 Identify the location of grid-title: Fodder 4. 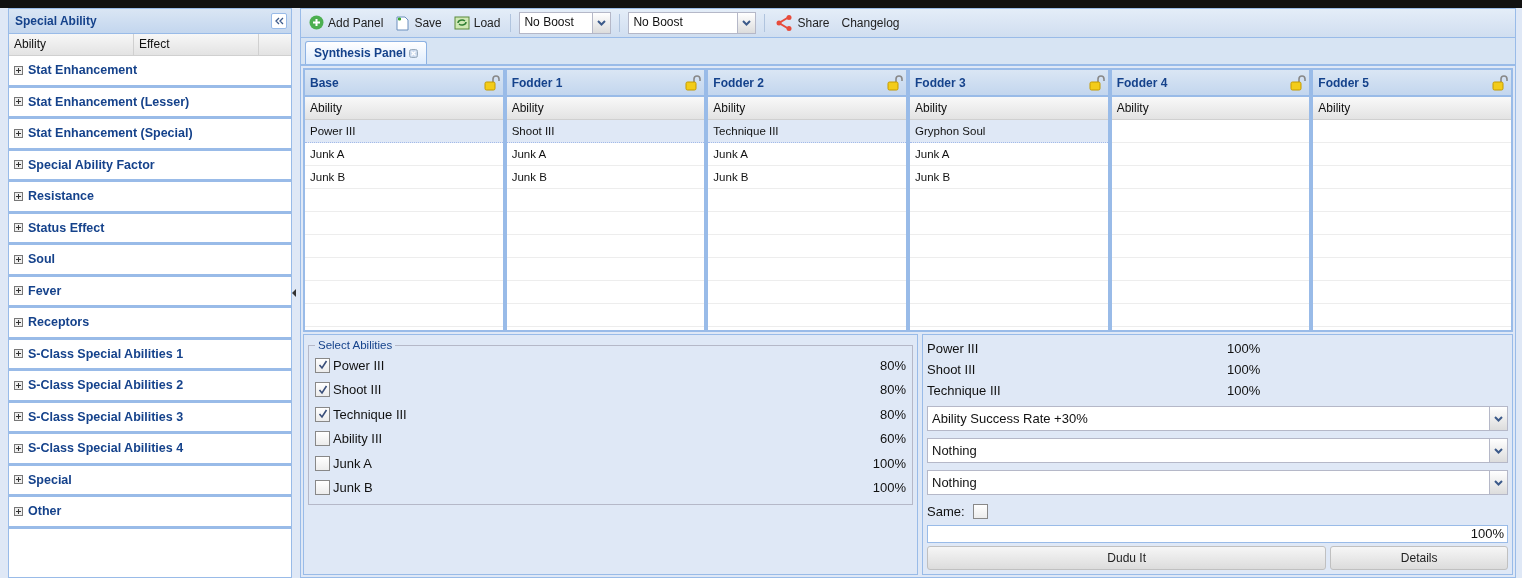
(1142, 82).